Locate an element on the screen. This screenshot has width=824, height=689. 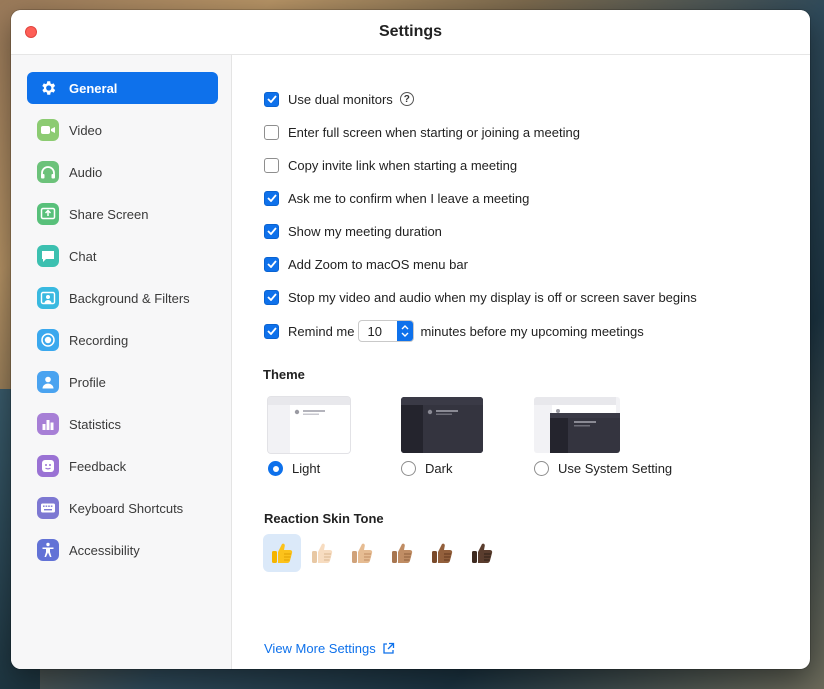
option-label: Copy invite link when starting a meeting is located at coordinates (403, 165).